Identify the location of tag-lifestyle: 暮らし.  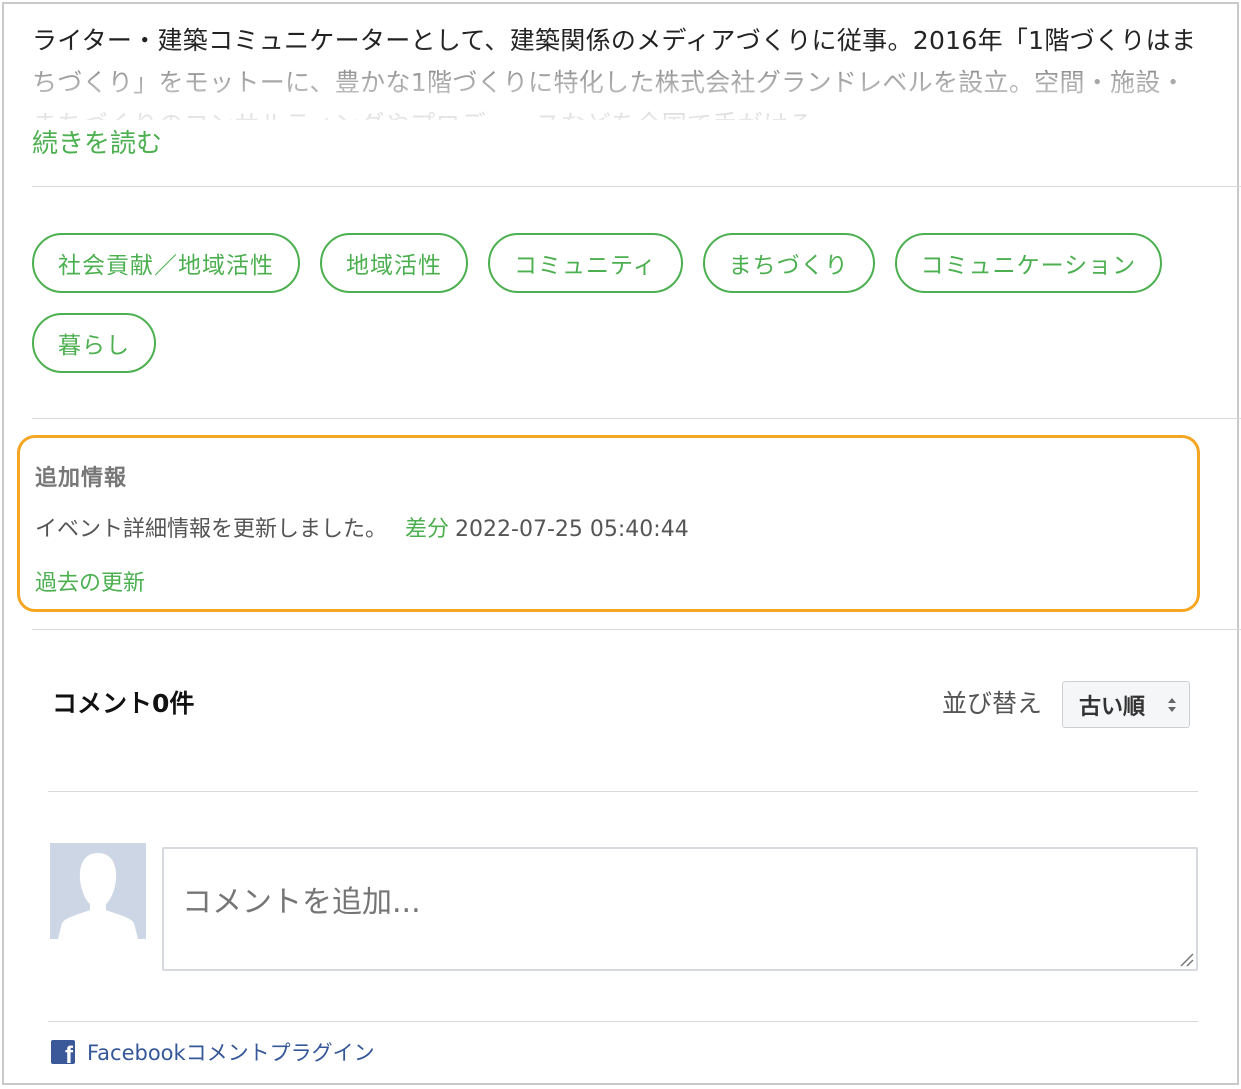
(94, 343).